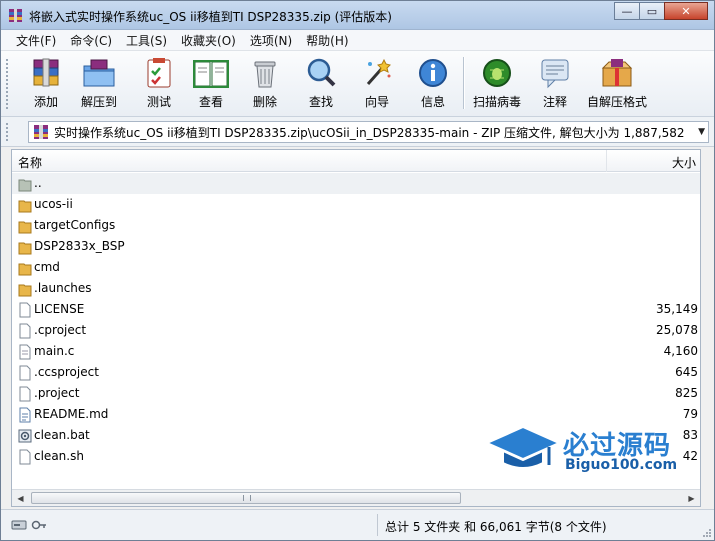  What do you see at coordinates (691, 498) in the screenshot?
I see `scroll-right-icon: ▶` at bounding box center [691, 498].